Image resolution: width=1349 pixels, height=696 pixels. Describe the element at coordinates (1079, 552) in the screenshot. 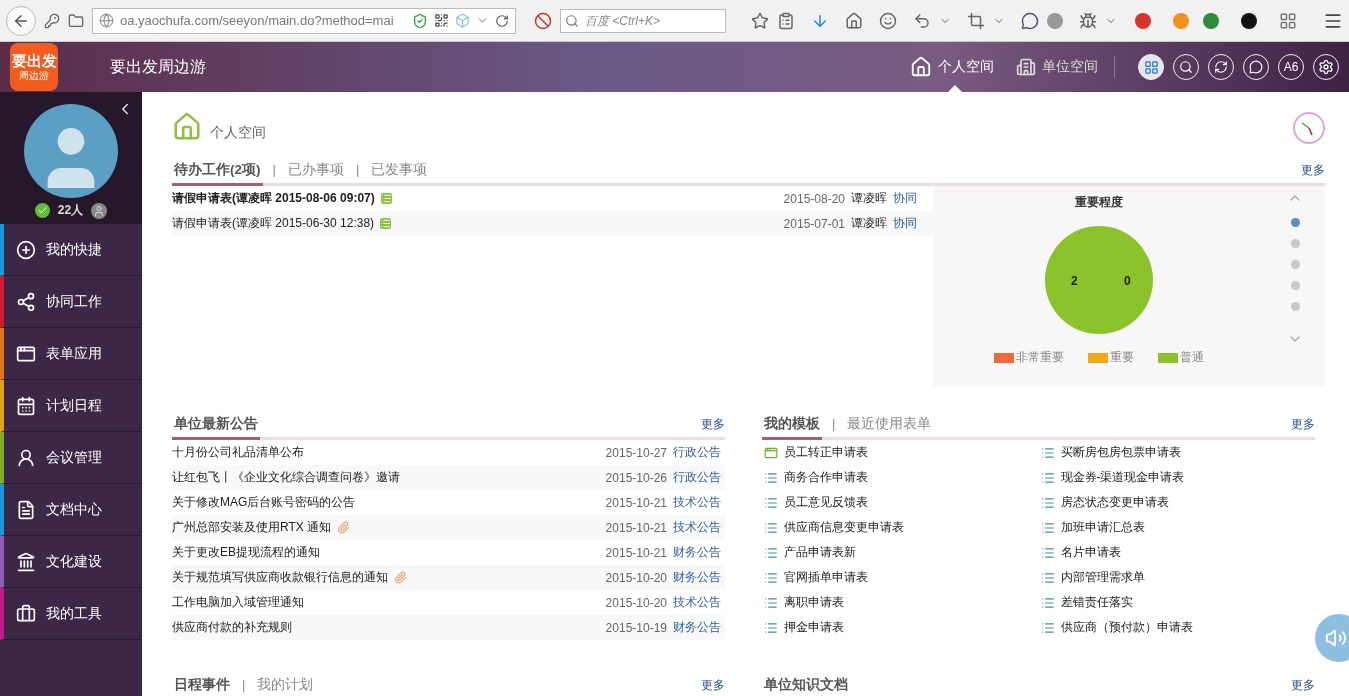

I see `template-item: 名片申请表` at that location.